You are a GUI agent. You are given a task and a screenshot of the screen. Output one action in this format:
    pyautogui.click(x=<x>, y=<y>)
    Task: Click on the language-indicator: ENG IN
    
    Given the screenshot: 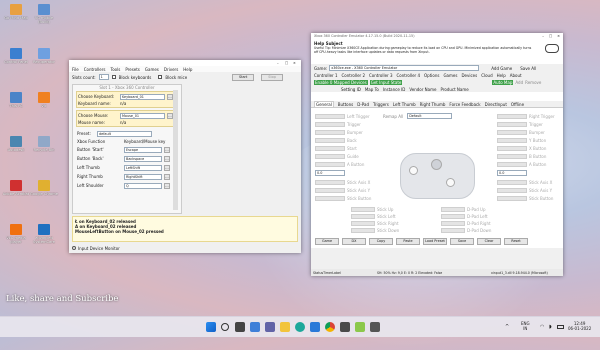 What is the action you would take?
    pyautogui.click(x=525, y=326)
    